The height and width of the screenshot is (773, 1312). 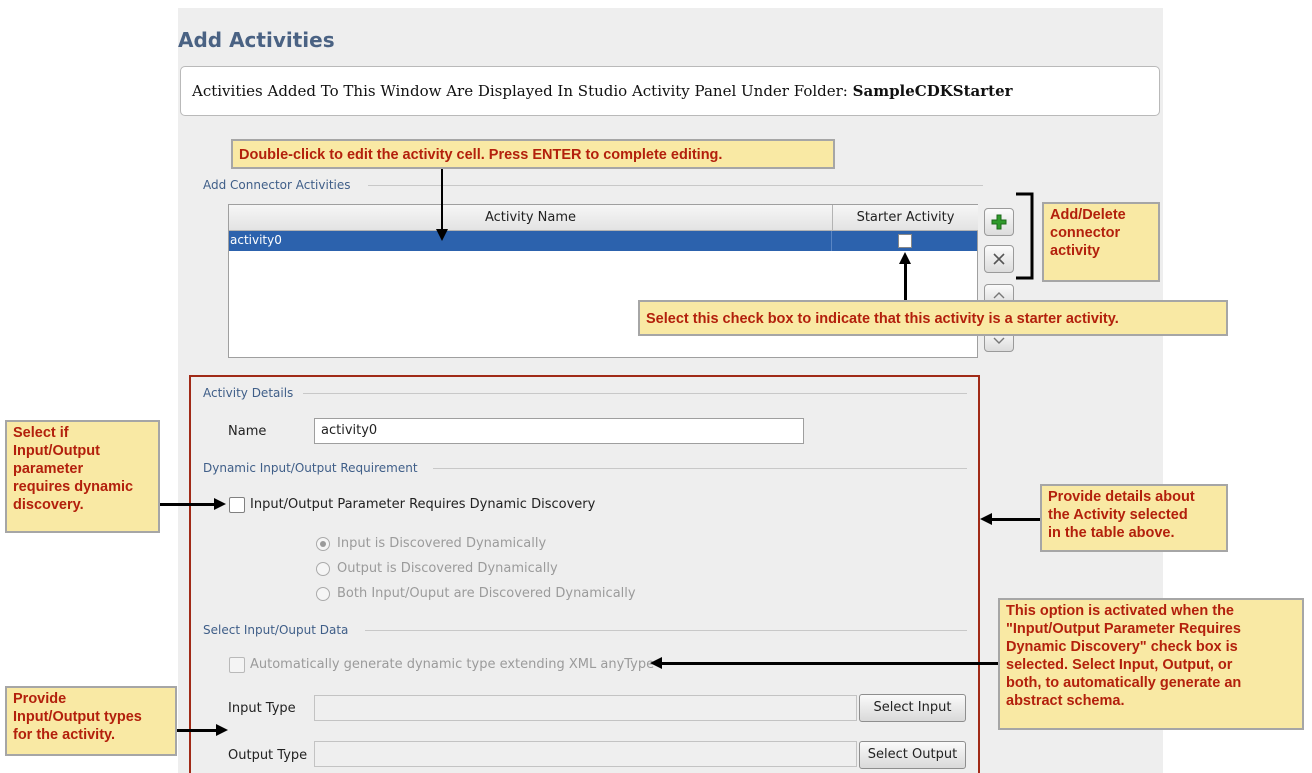 I want to click on cell-divider, so click(x=831, y=241).